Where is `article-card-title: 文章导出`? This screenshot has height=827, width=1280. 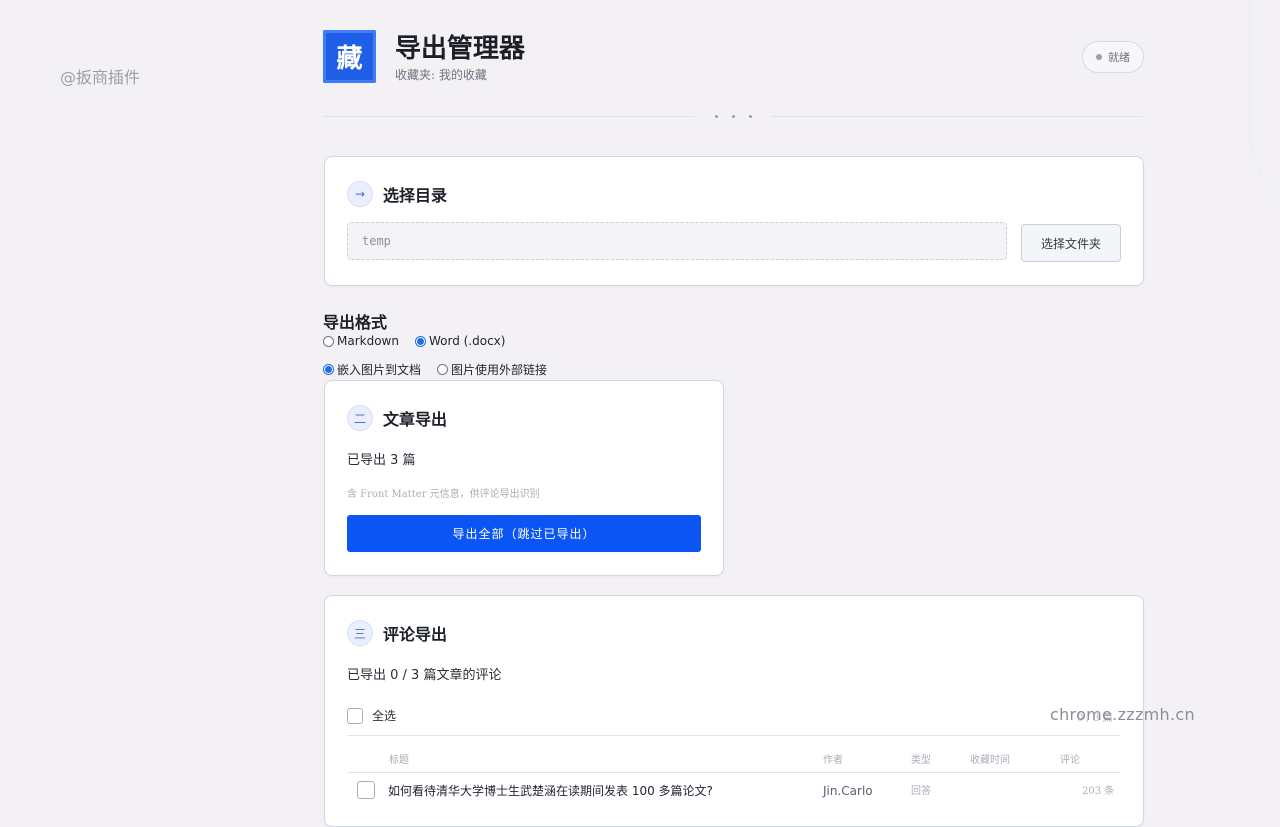
article-card-title: 文章导出 is located at coordinates (415, 419).